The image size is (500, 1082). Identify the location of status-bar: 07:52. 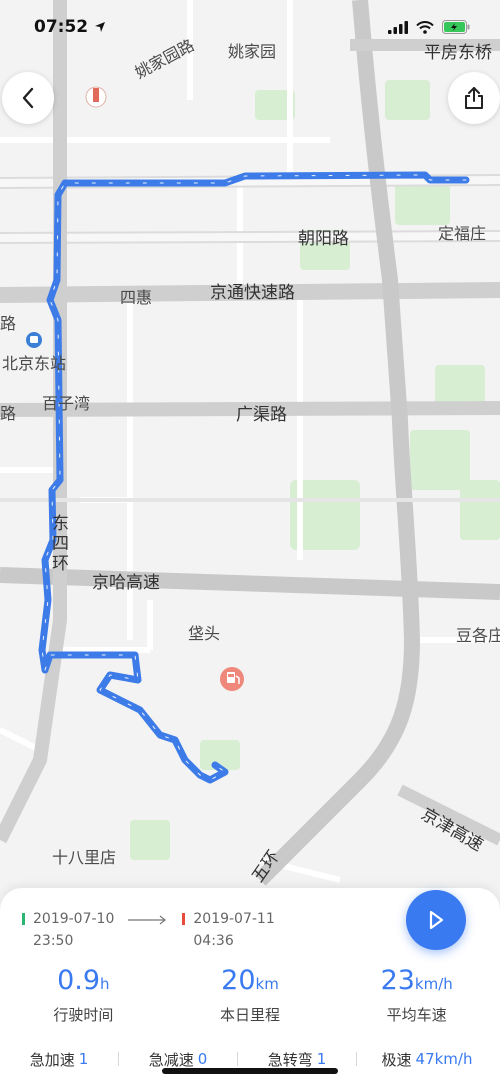
(250, 27).